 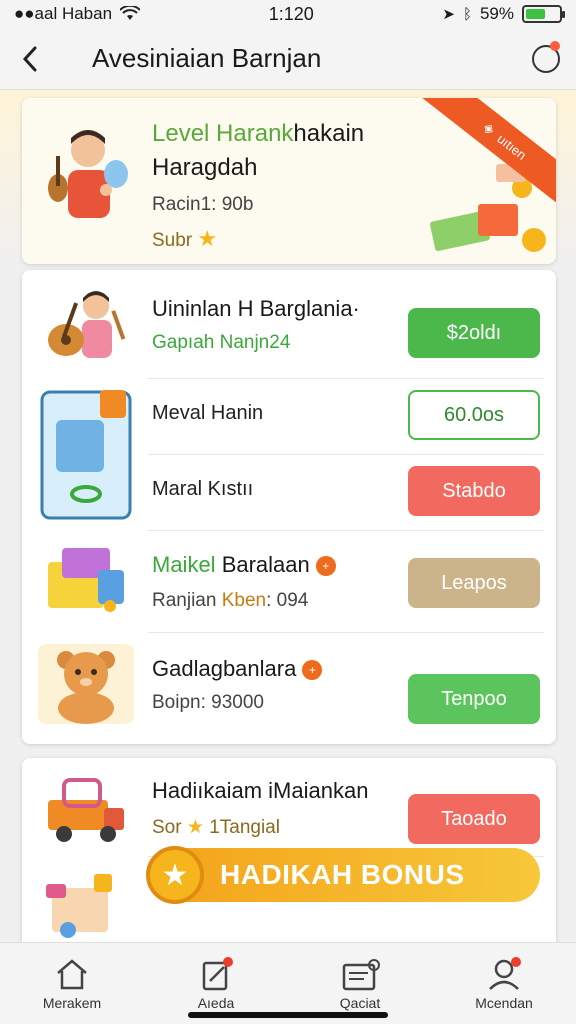 What do you see at coordinates (474, 333) in the screenshot?
I see `claim-button: $2oldı` at bounding box center [474, 333].